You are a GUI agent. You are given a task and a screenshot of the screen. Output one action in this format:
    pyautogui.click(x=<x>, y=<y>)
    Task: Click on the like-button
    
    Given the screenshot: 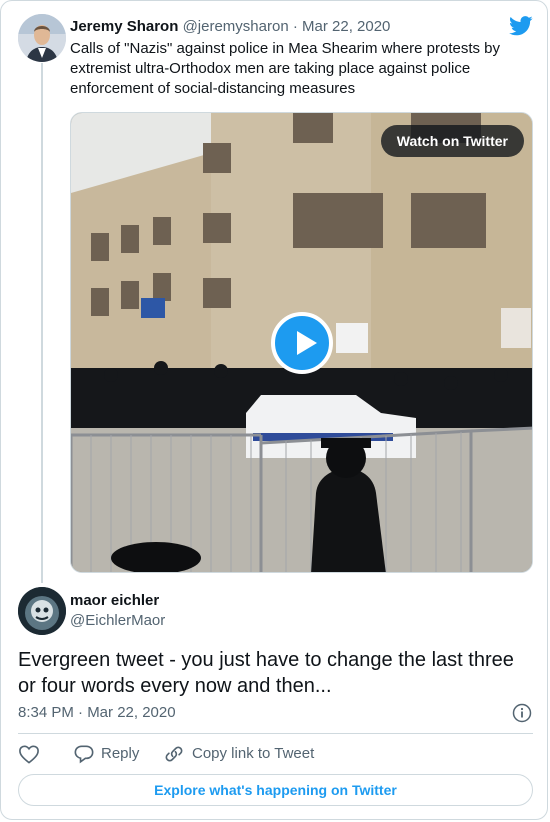 What is the action you would take?
    pyautogui.click(x=29, y=754)
    